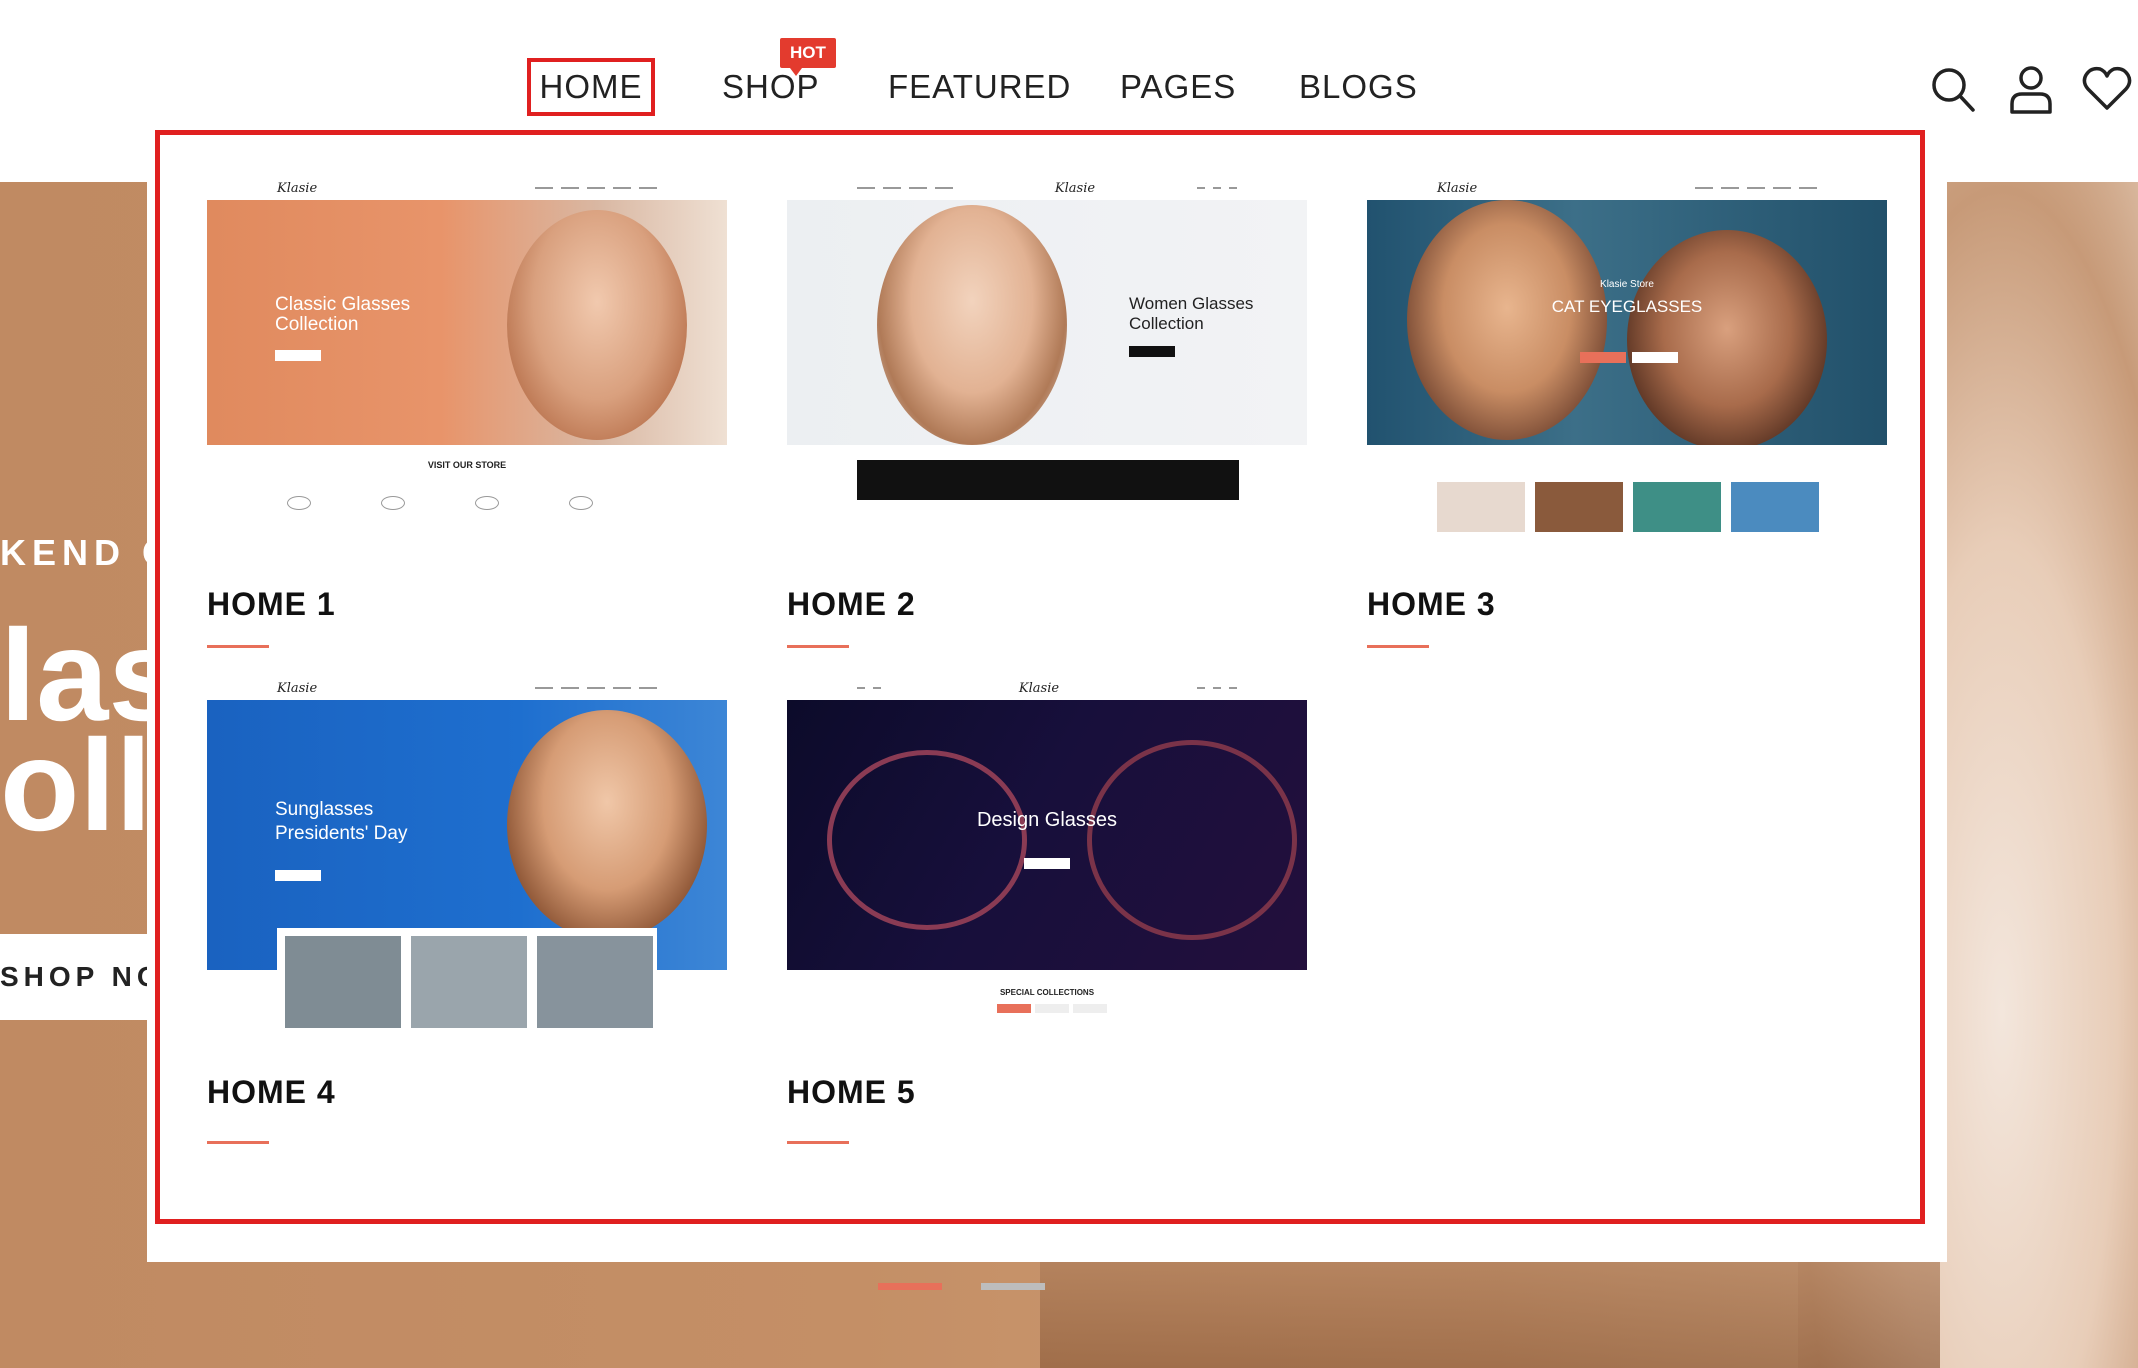 The image size is (2138, 1368). What do you see at coordinates (1047, 835) in the screenshot?
I see `thumb-hero: Design Glasses` at bounding box center [1047, 835].